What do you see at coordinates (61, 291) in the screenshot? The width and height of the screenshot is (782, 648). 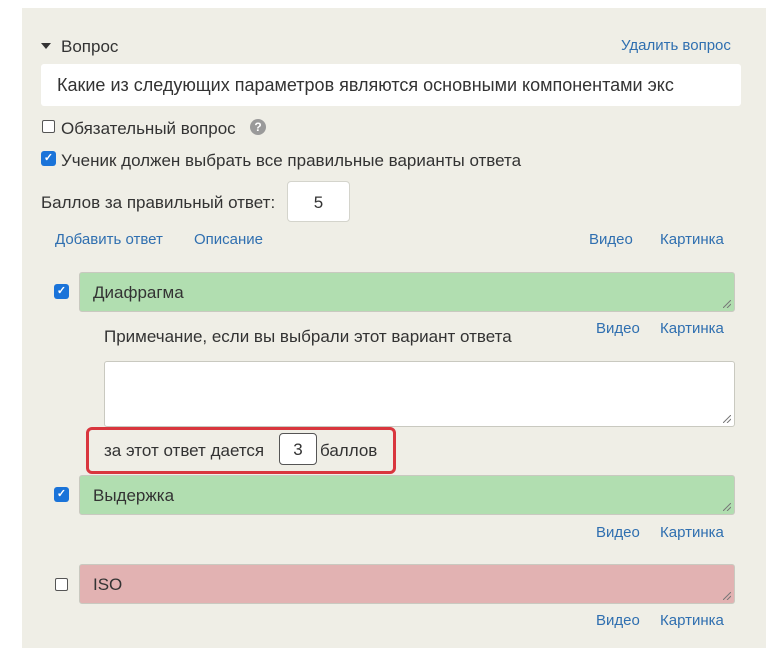 I see `answer-1-checkbox: ✓` at bounding box center [61, 291].